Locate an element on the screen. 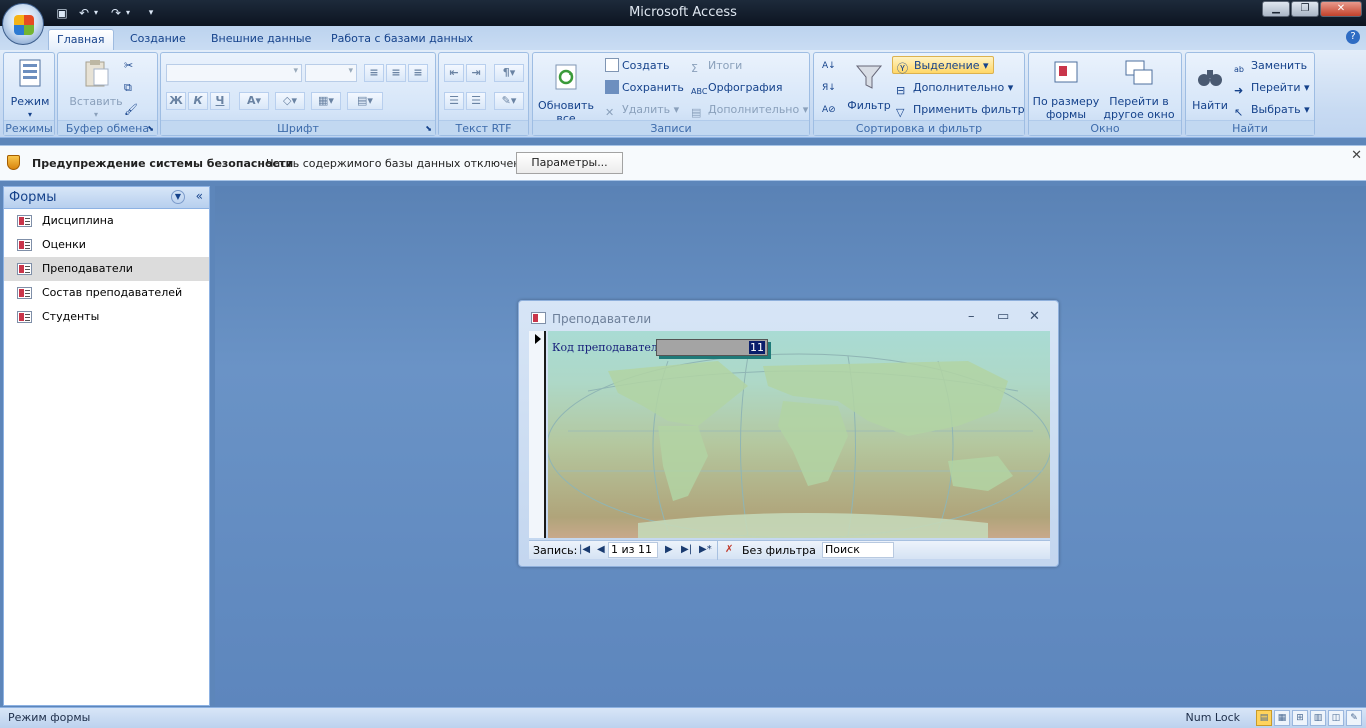 This screenshot has width=1366, height=728. next-record-icon: ▶ is located at coordinates (669, 549).